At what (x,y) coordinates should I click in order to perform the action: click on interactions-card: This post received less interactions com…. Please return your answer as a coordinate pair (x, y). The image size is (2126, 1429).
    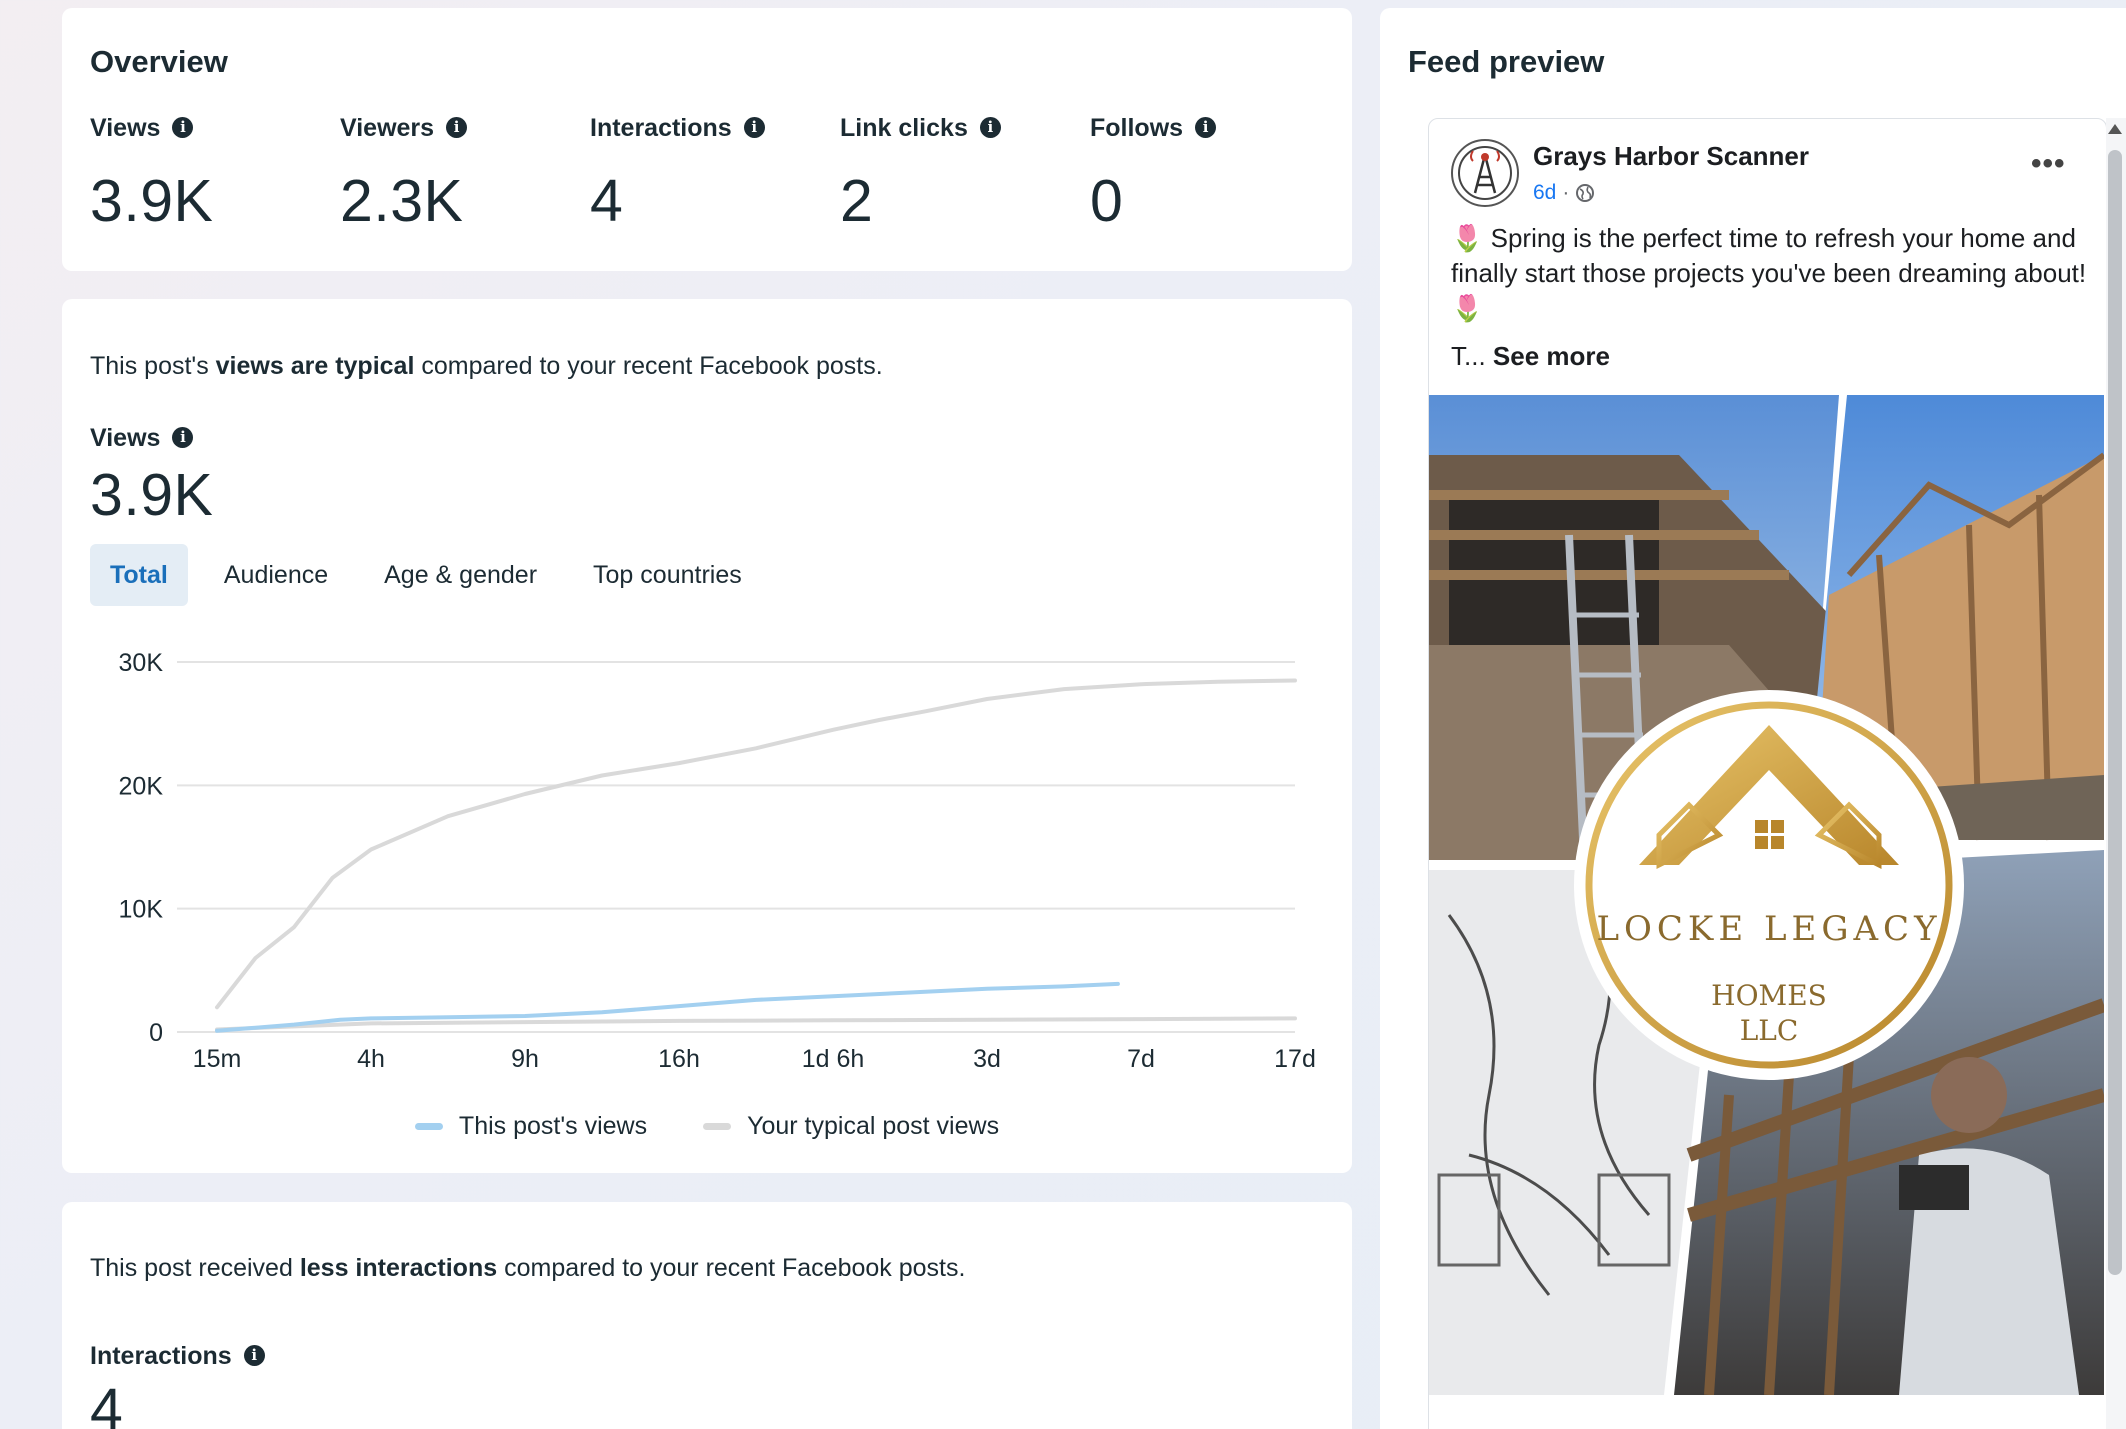
    Looking at the image, I should click on (707, 1315).